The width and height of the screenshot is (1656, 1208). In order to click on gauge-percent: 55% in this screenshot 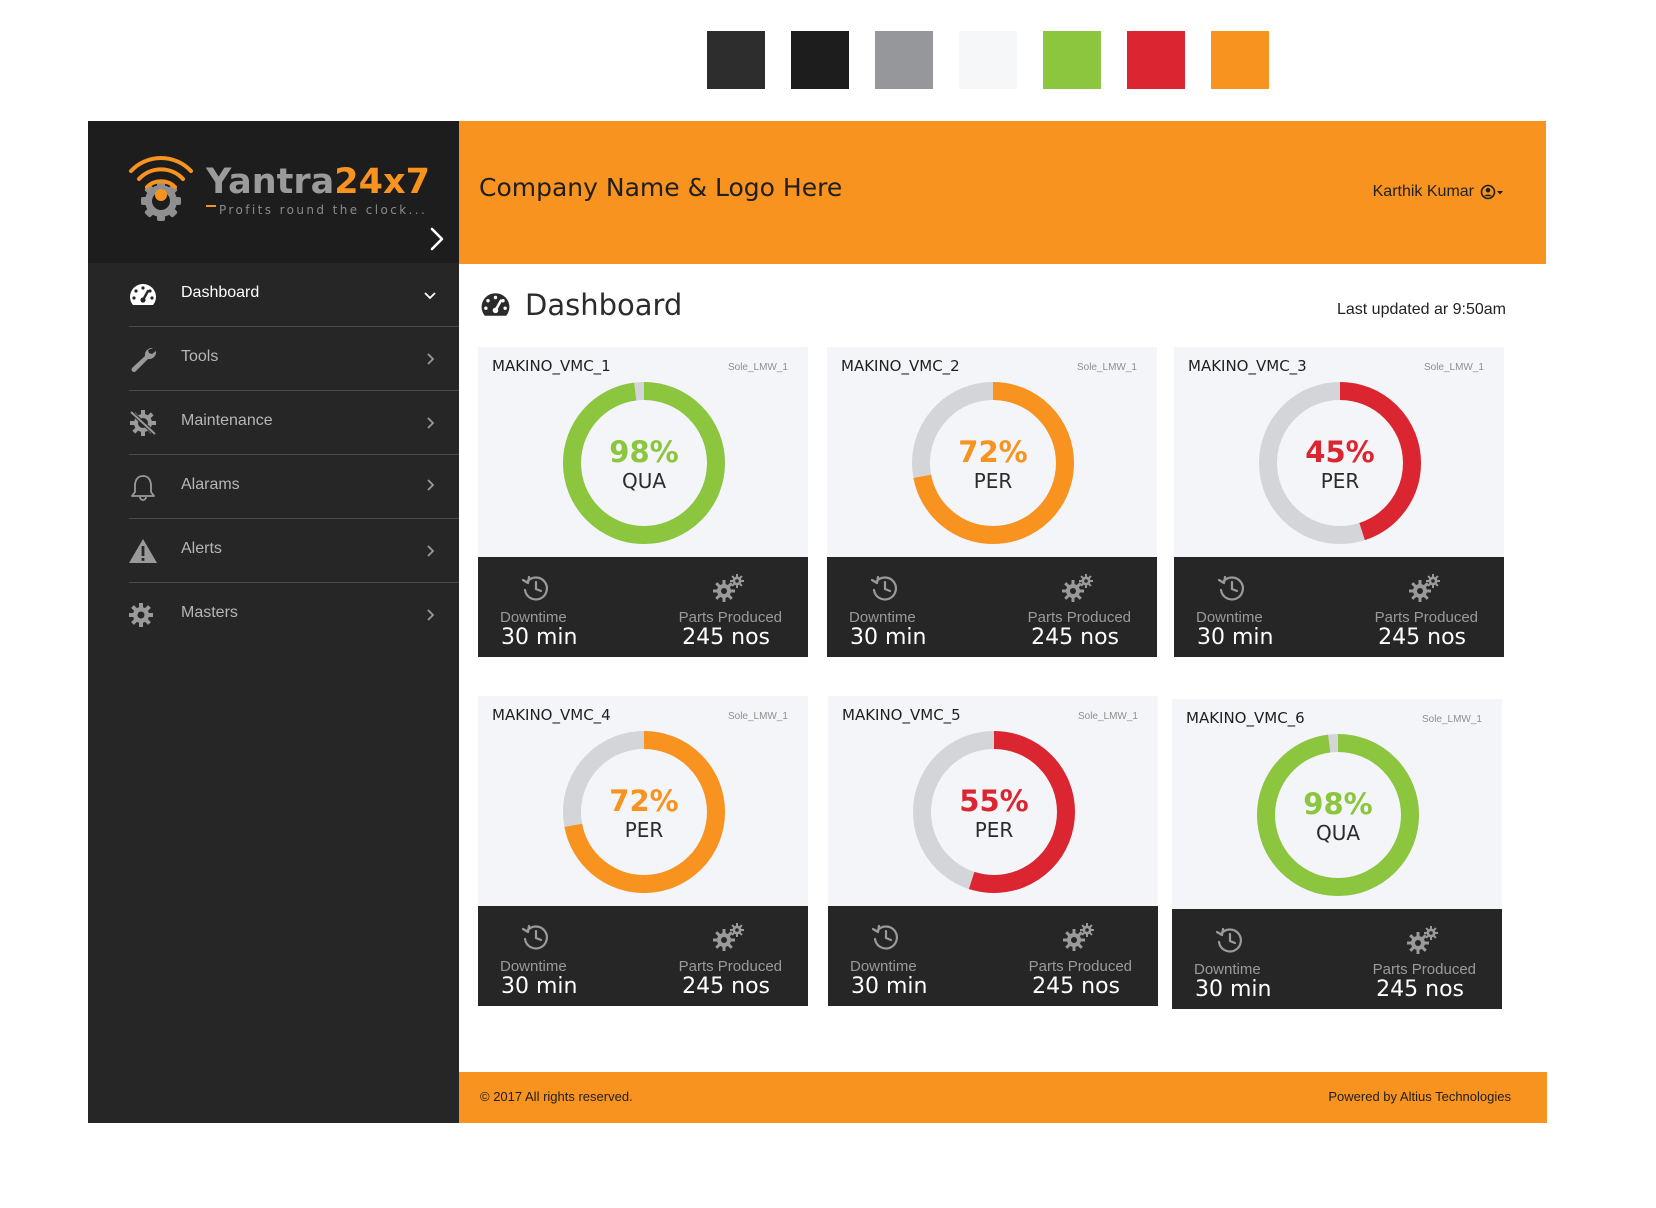, I will do `click(994, 801)`.